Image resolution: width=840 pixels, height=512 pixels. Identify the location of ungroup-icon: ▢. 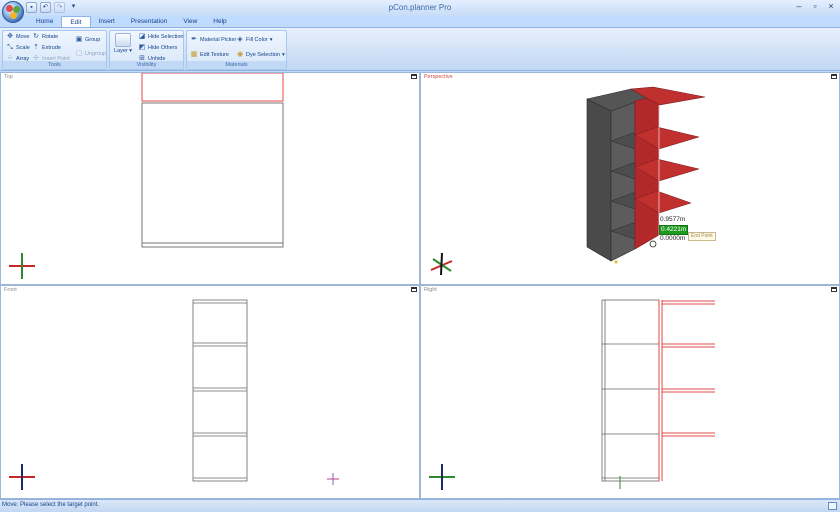
(79, 53).